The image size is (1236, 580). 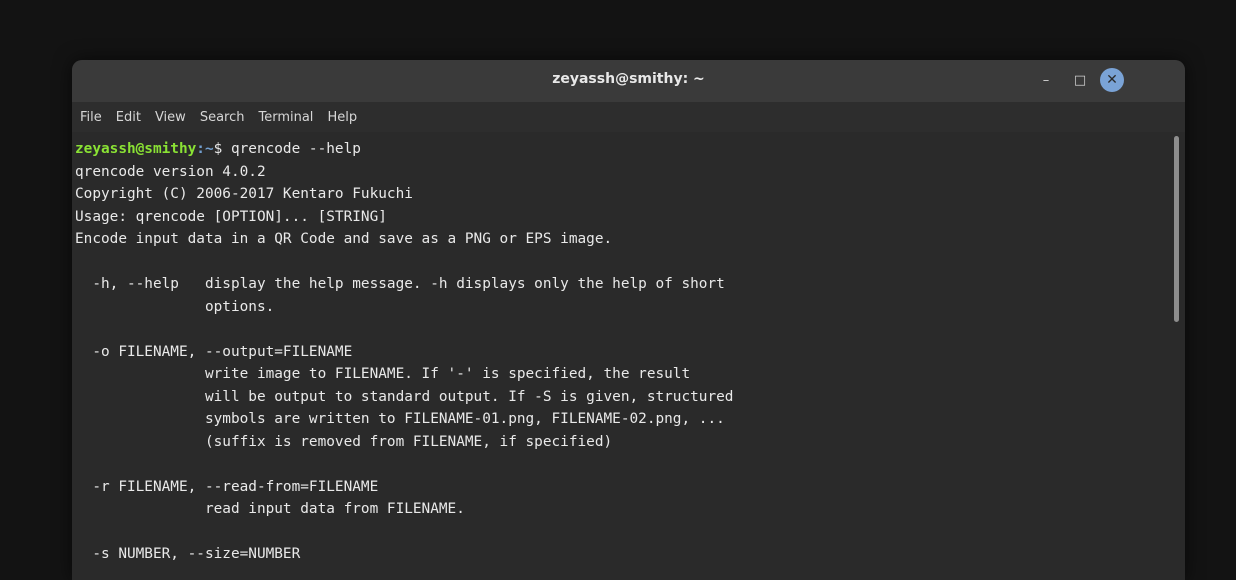 What do you see at coordinates (628, 117) in the screenshot?
I see `menu-bar: File Edit View Search Terminal Help` at bounding box center [628, 117].